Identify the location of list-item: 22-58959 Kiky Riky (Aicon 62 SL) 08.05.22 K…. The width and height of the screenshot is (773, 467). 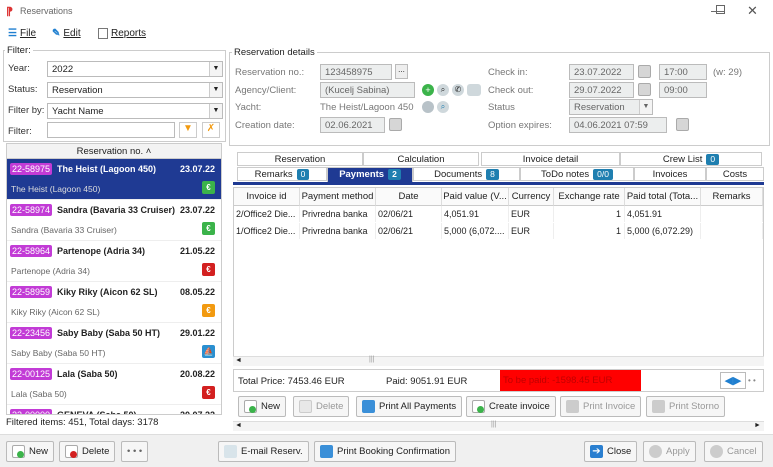
(114, 302).